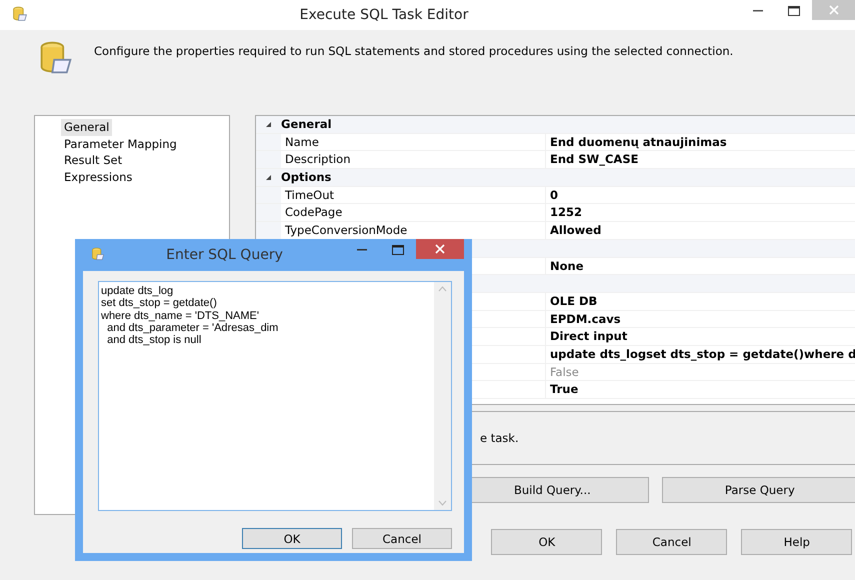 The height and width of the screenshot is (580, 855). What do you see at coordinates (224, 255) in the screenshot?
I see `dialog-title: Enter SQL Query` at bounding box center [224, 255].